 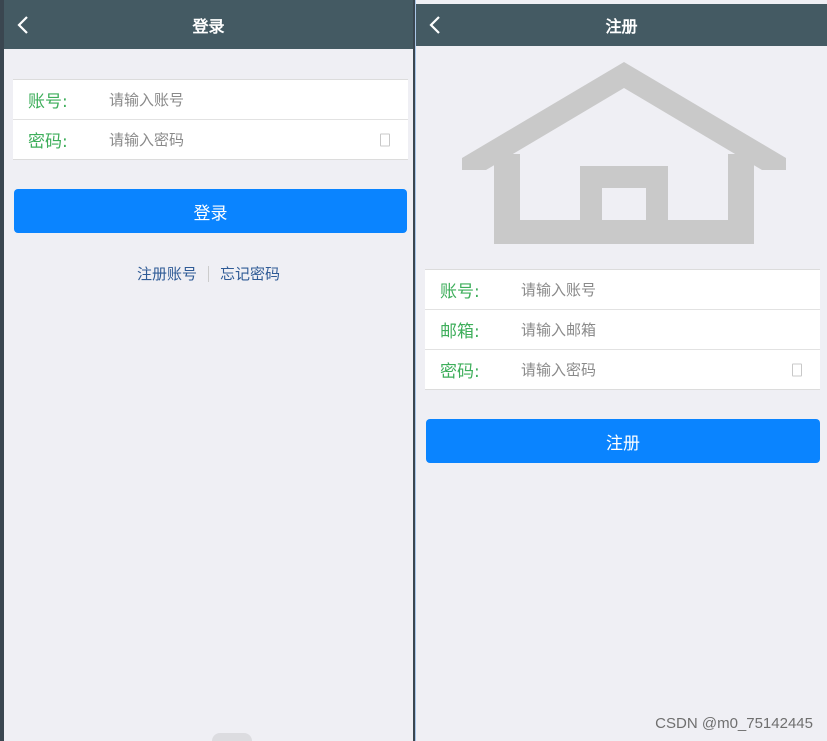 What do you see at coordinates (232, 737) in the screenshot?
I see `scroll-handle` at bounding box center [232, 737].